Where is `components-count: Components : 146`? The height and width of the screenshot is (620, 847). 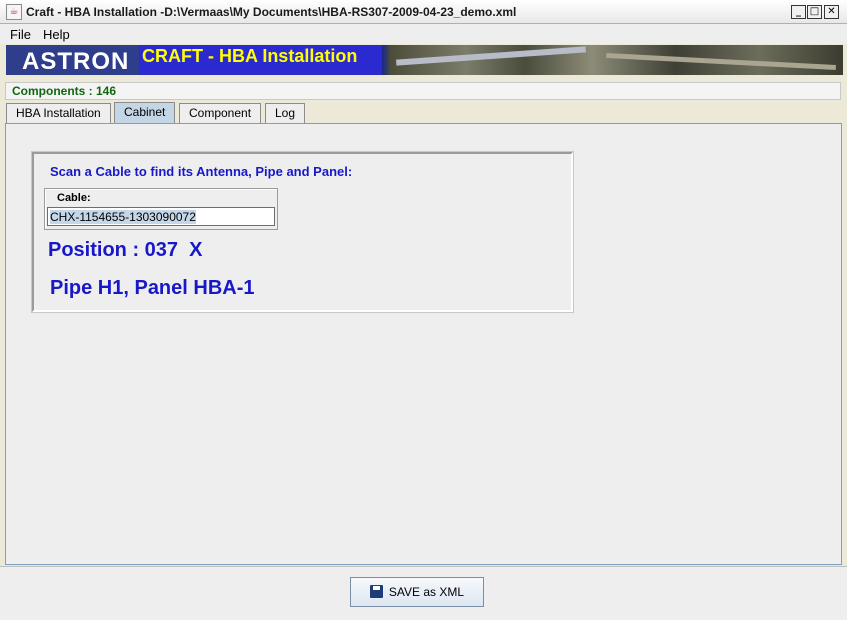 components-count: Components : 146 is located at coordinates (64, 91).